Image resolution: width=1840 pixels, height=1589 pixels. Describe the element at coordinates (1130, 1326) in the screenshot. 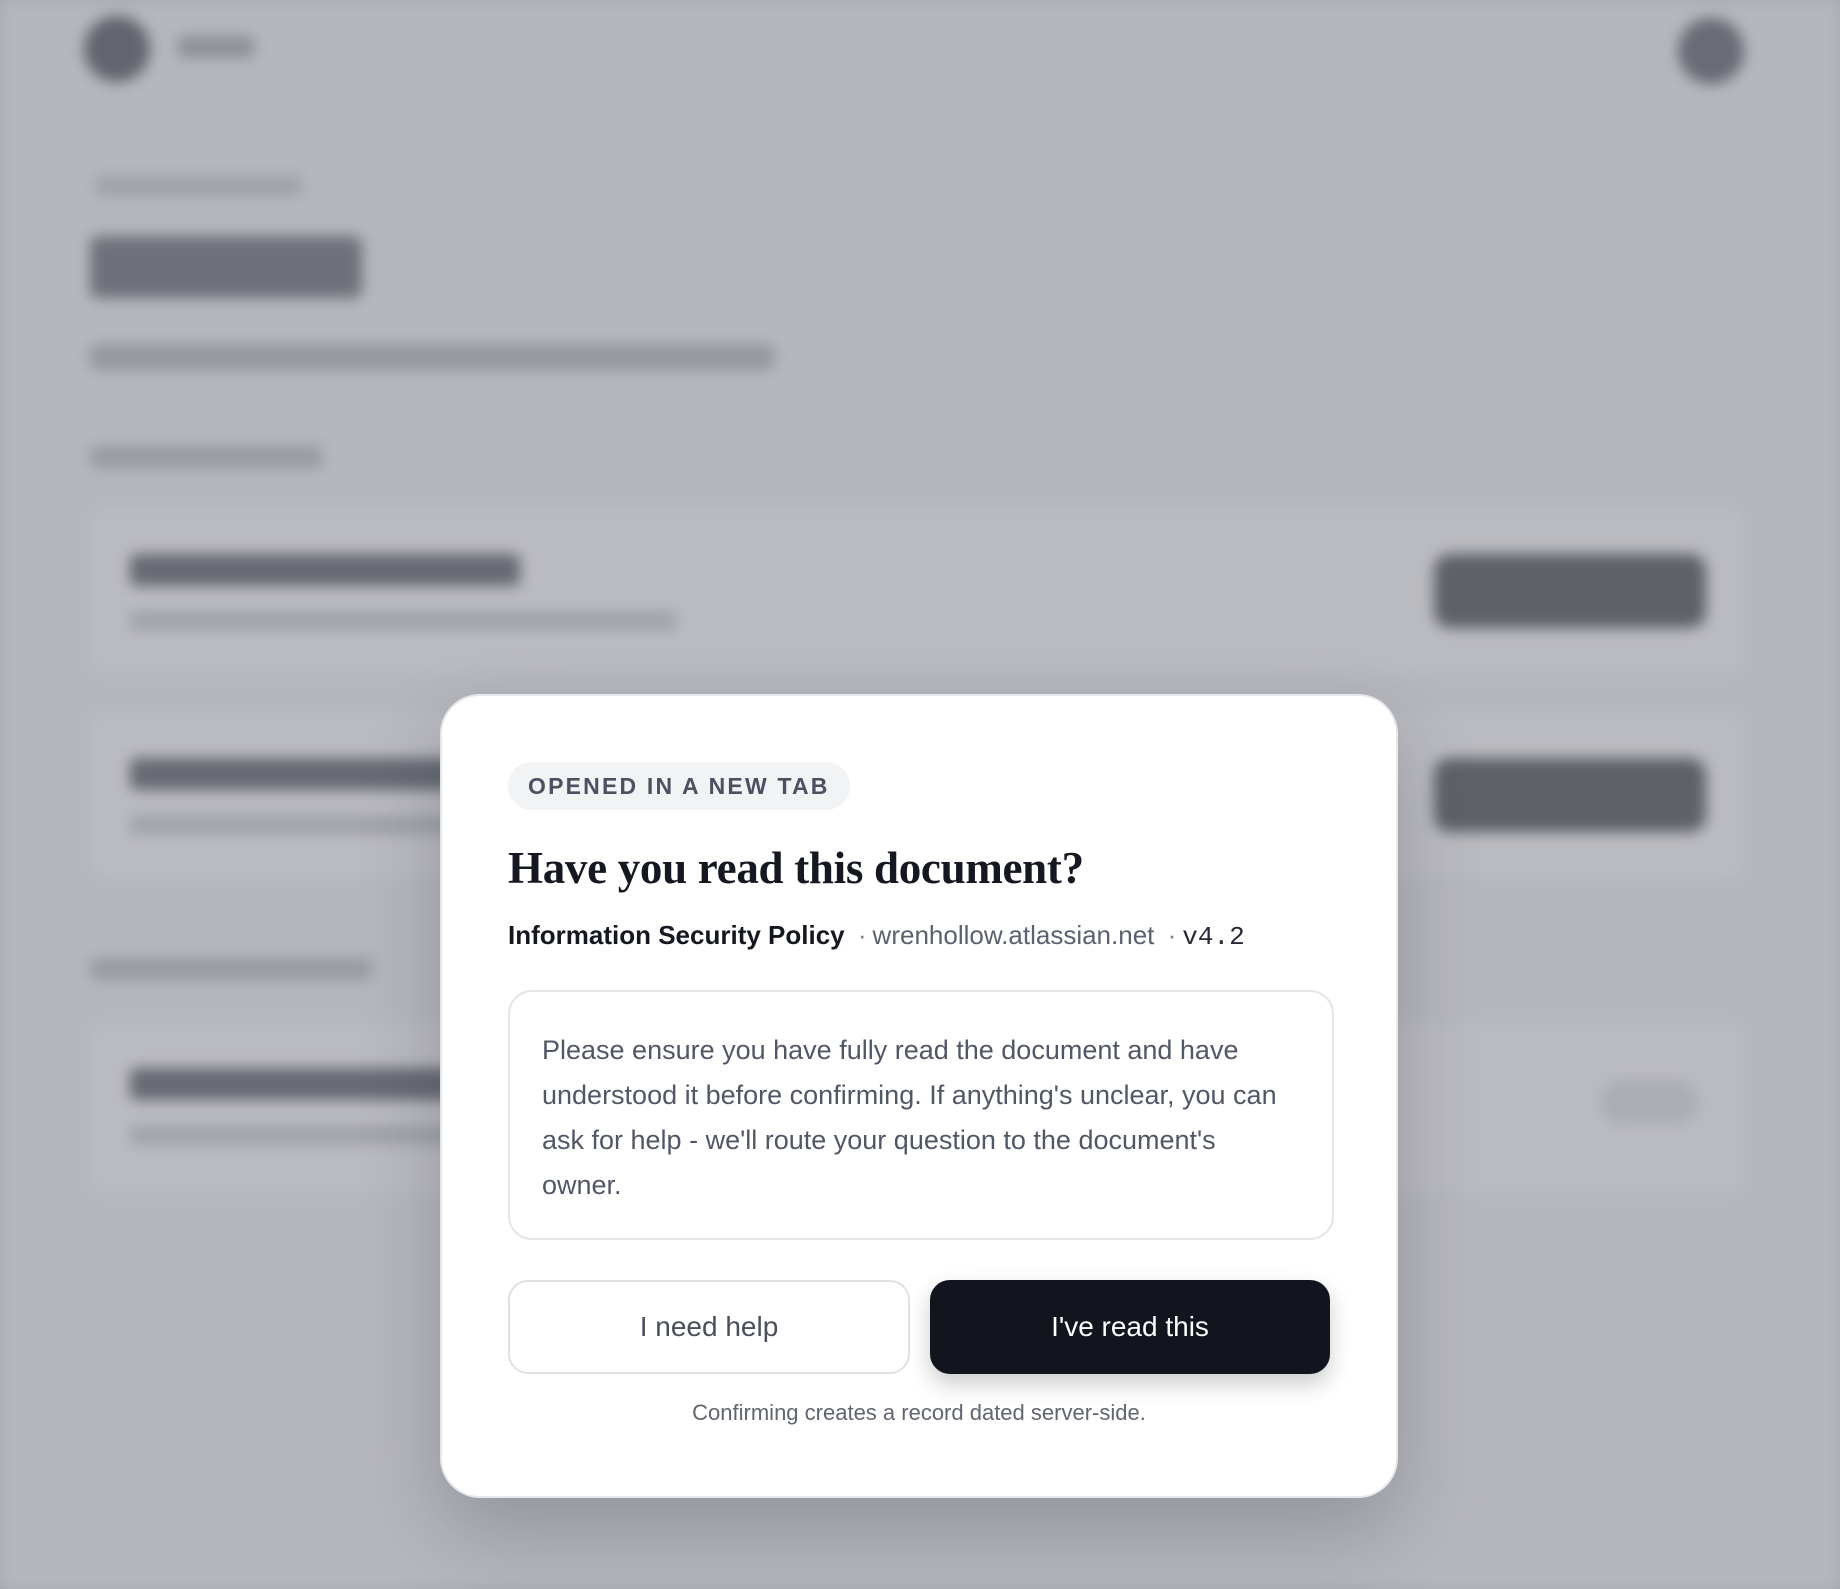

I see `confirm-read-button: I've read this` at that location.